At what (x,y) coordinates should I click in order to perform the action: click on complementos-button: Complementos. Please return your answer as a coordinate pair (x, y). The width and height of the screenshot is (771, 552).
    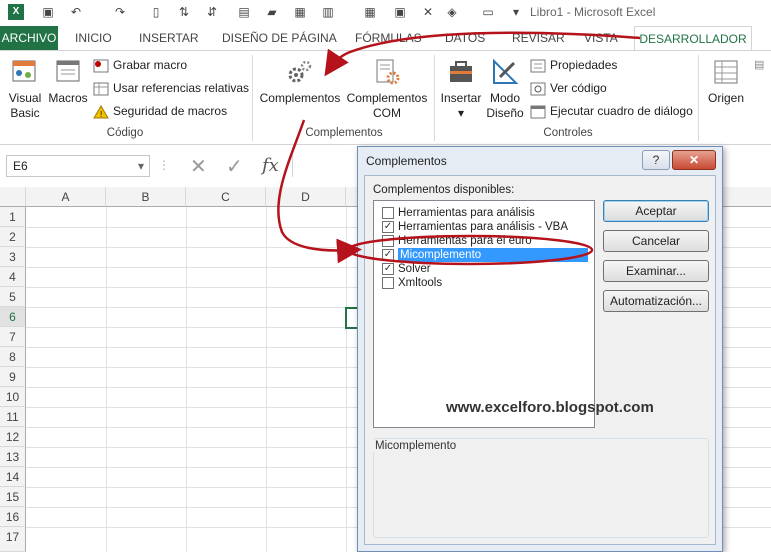
    Looking at the image, I should click on (300, 81).